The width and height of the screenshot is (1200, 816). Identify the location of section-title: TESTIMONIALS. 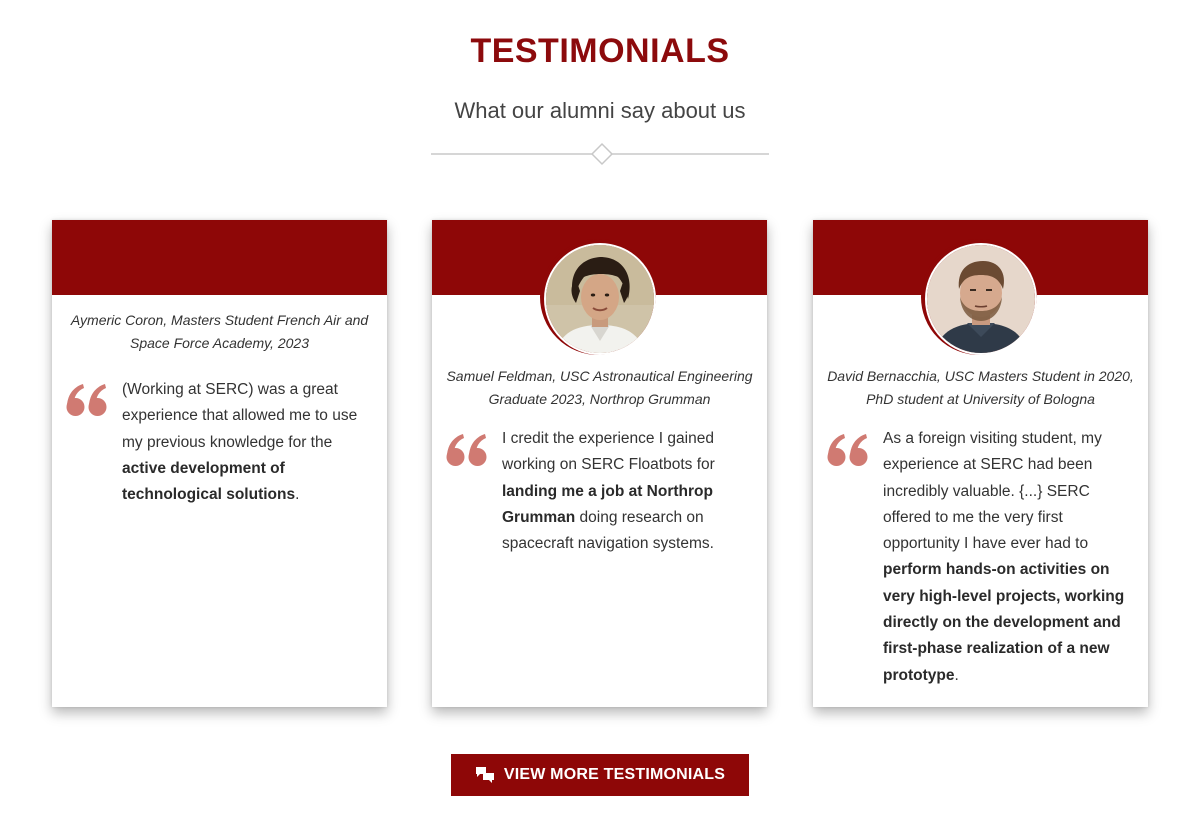
(600, 51).